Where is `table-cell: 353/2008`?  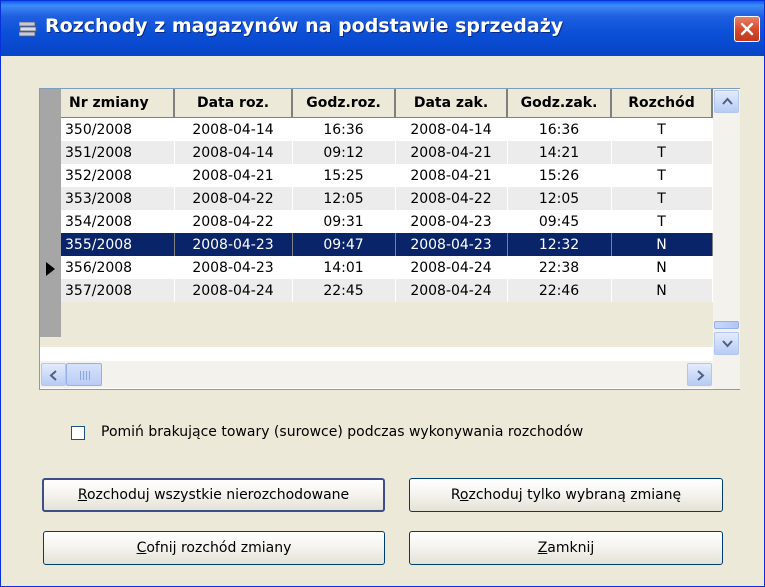 table-cell: 353/2008 is located at coordinates (118, 198).